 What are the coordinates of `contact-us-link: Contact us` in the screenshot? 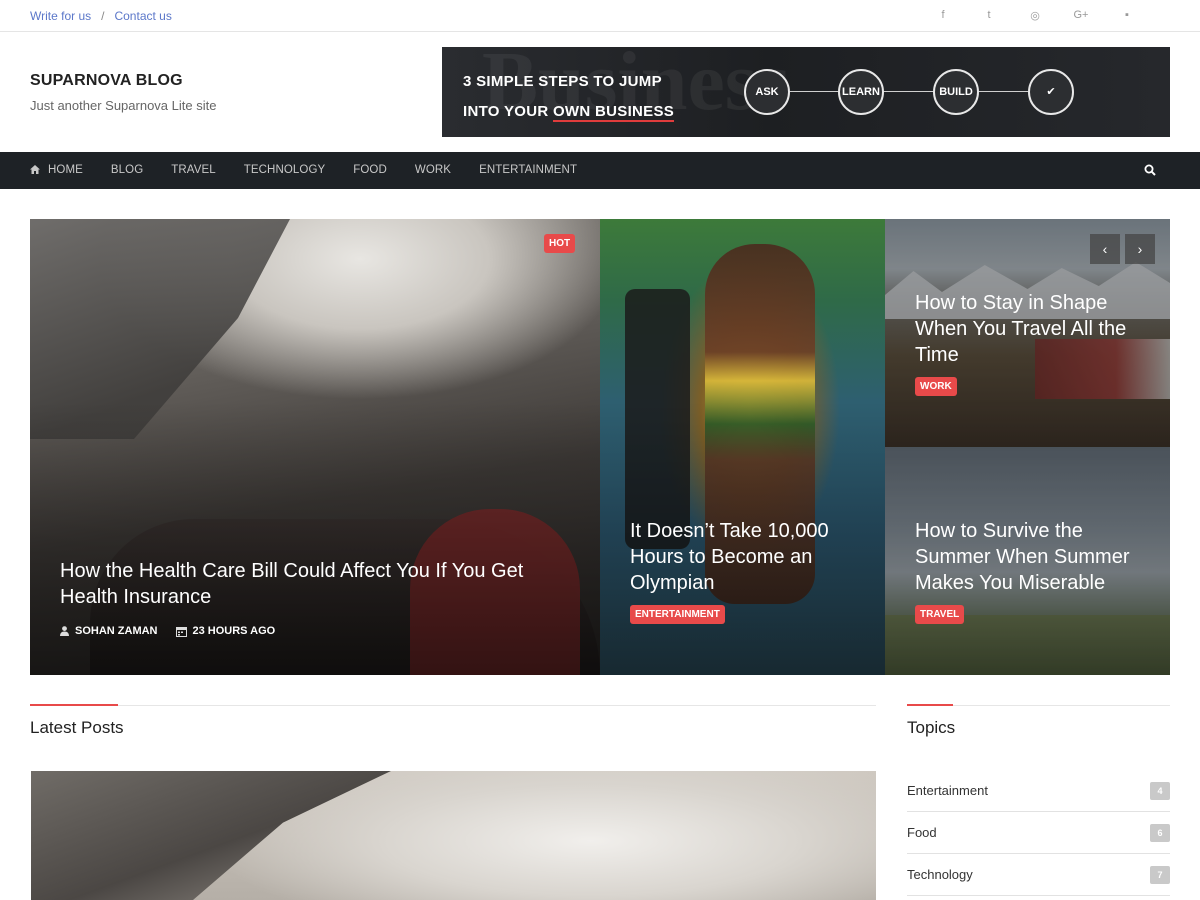 It's located at (142, 16).